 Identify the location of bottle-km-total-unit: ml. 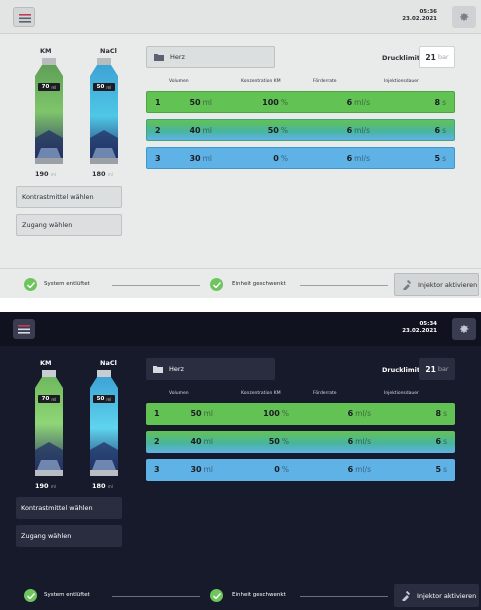
(53, 174).